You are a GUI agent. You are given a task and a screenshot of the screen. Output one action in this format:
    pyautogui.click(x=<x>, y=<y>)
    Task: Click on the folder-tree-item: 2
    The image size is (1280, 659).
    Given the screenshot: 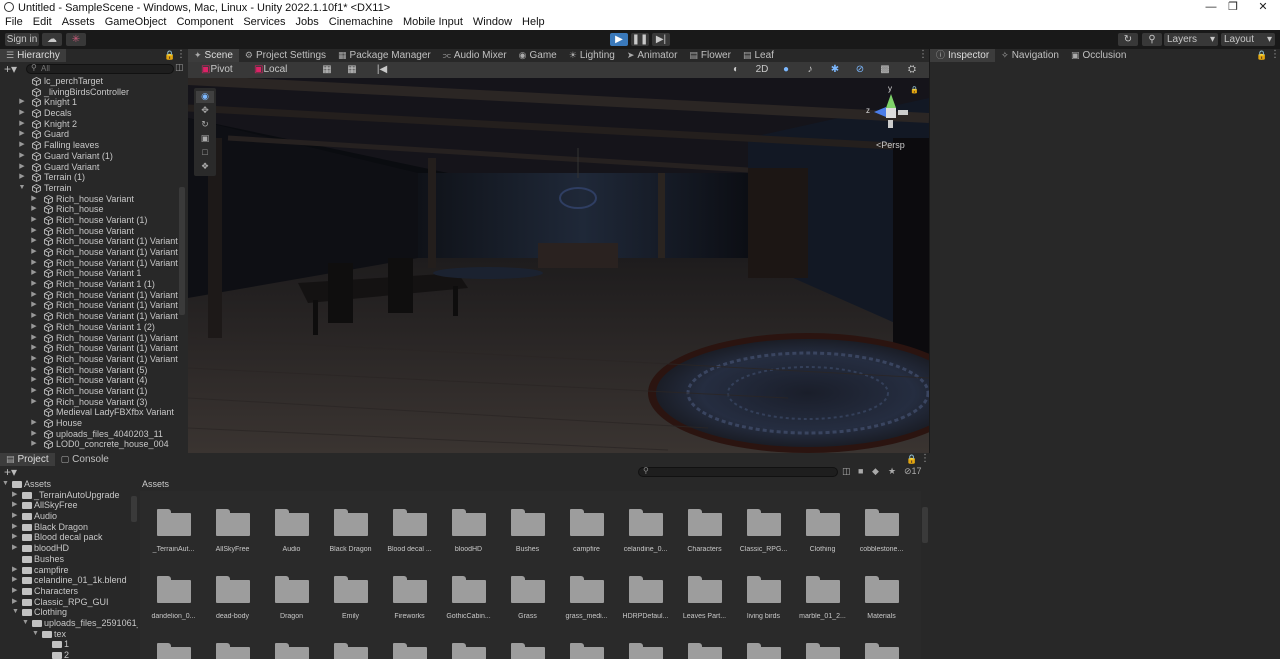 What is the action you would take?
    pyautogui.click(x=69, y=654)
    